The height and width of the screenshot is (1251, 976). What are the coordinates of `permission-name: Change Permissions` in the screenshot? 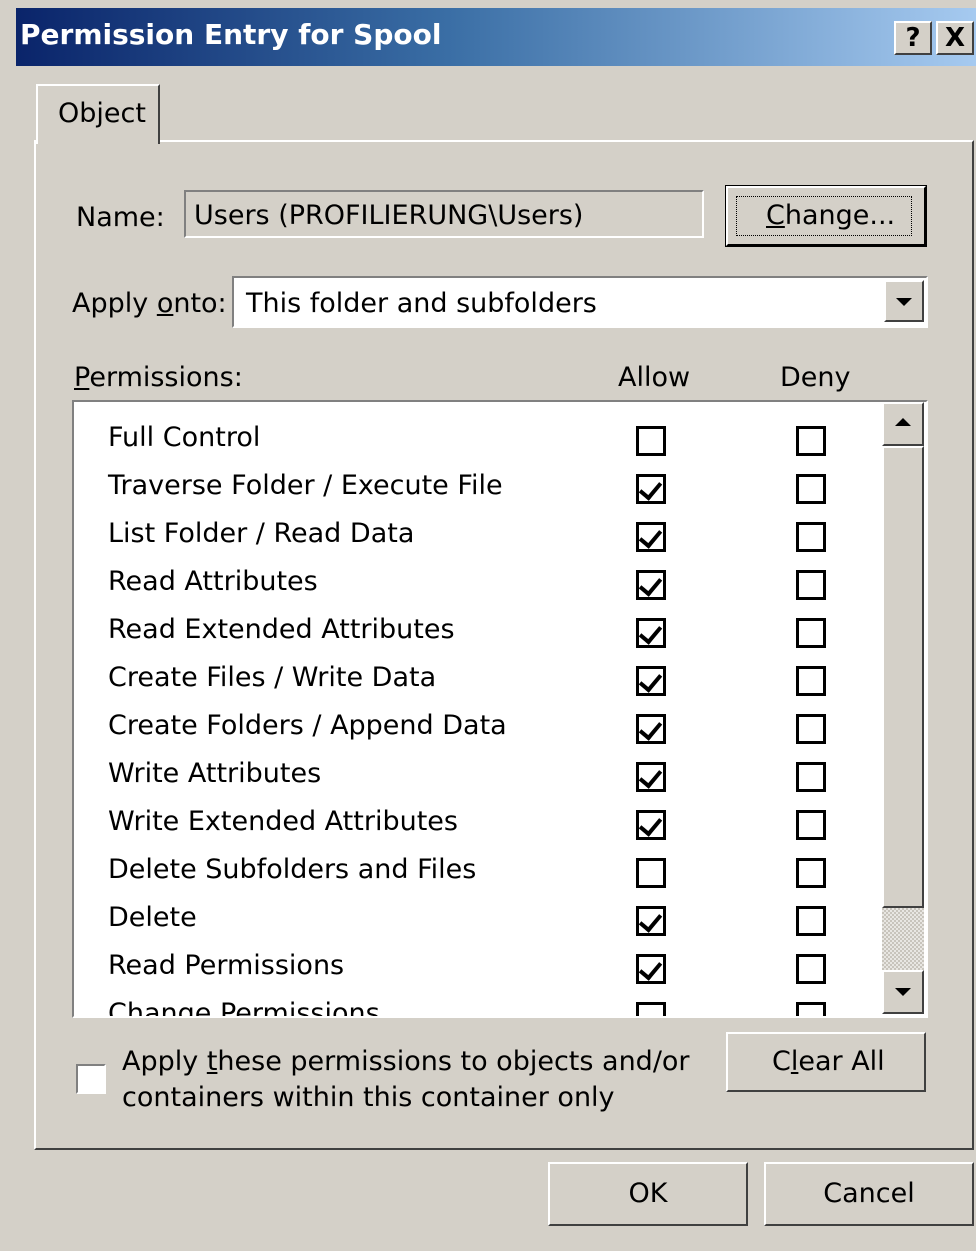 It's located at (244, 1008).